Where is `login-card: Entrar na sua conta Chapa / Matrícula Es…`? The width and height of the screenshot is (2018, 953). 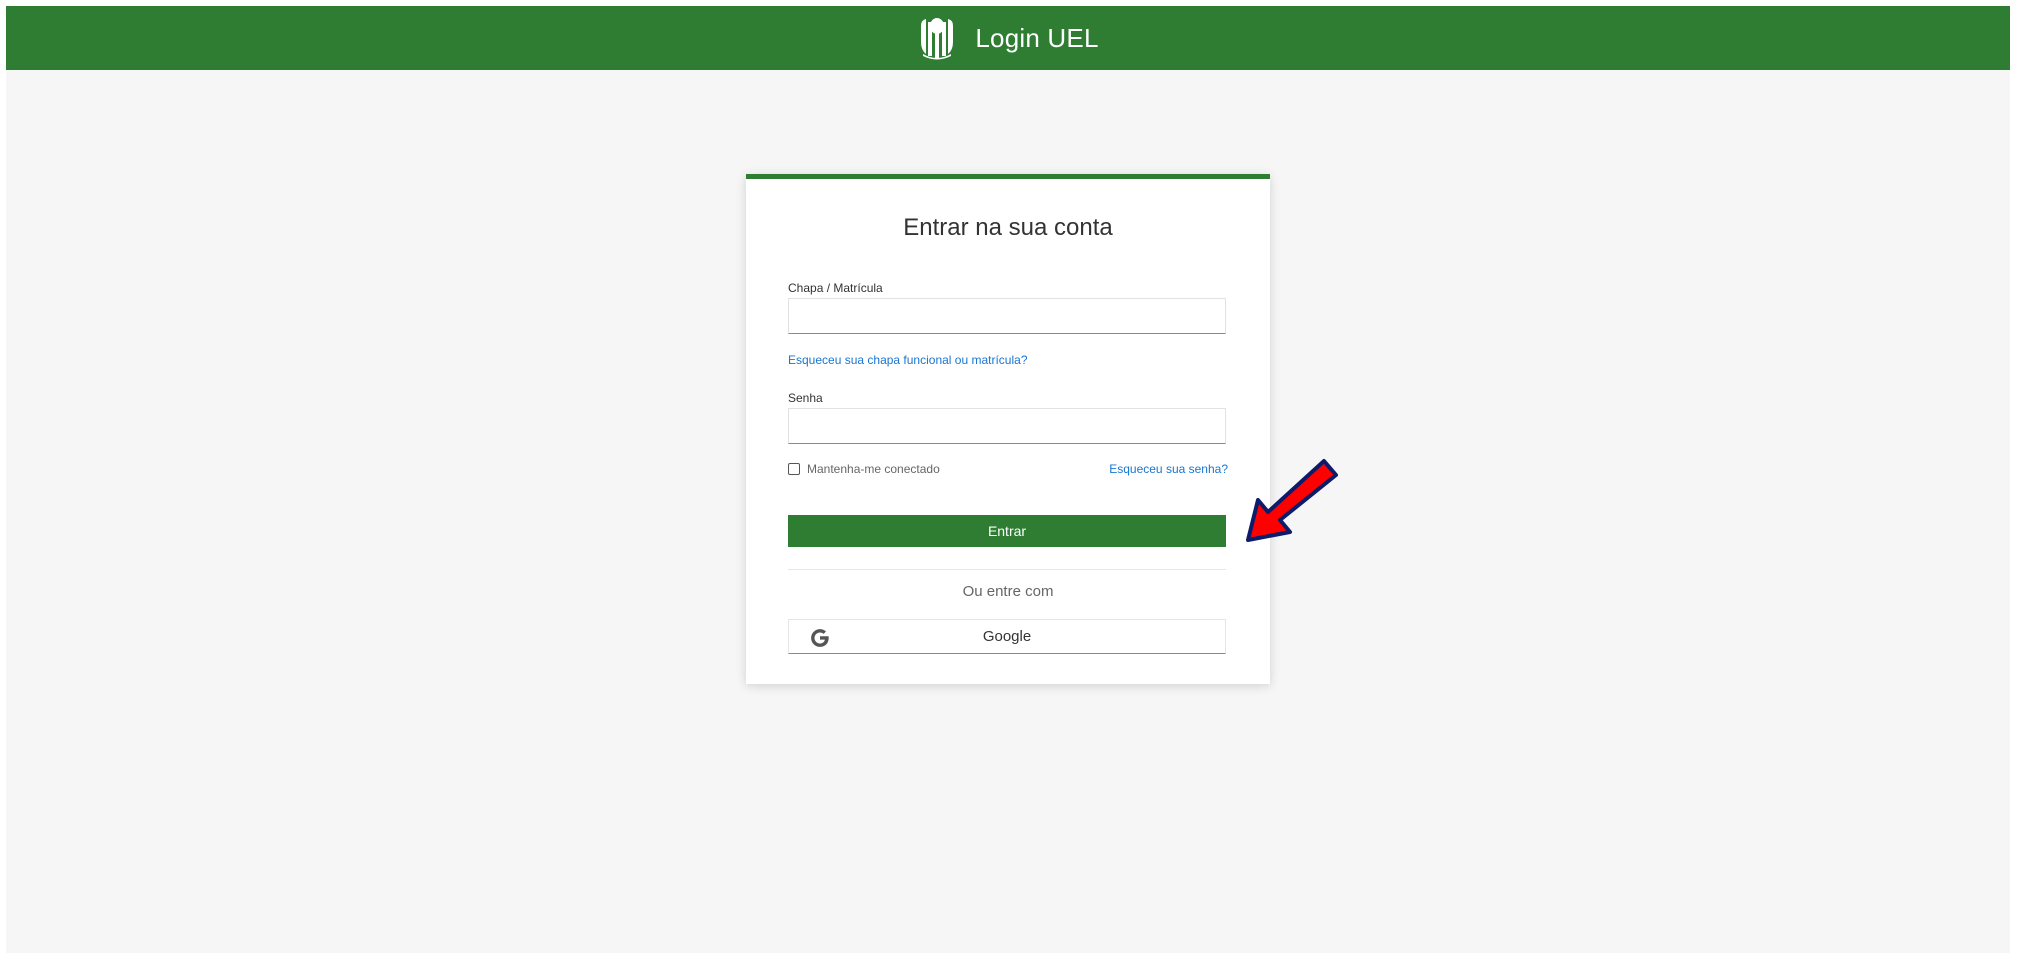
login-card: Entrar na sua conta Chapa / Matrícula Es… is located at coordinates (1008, 429).